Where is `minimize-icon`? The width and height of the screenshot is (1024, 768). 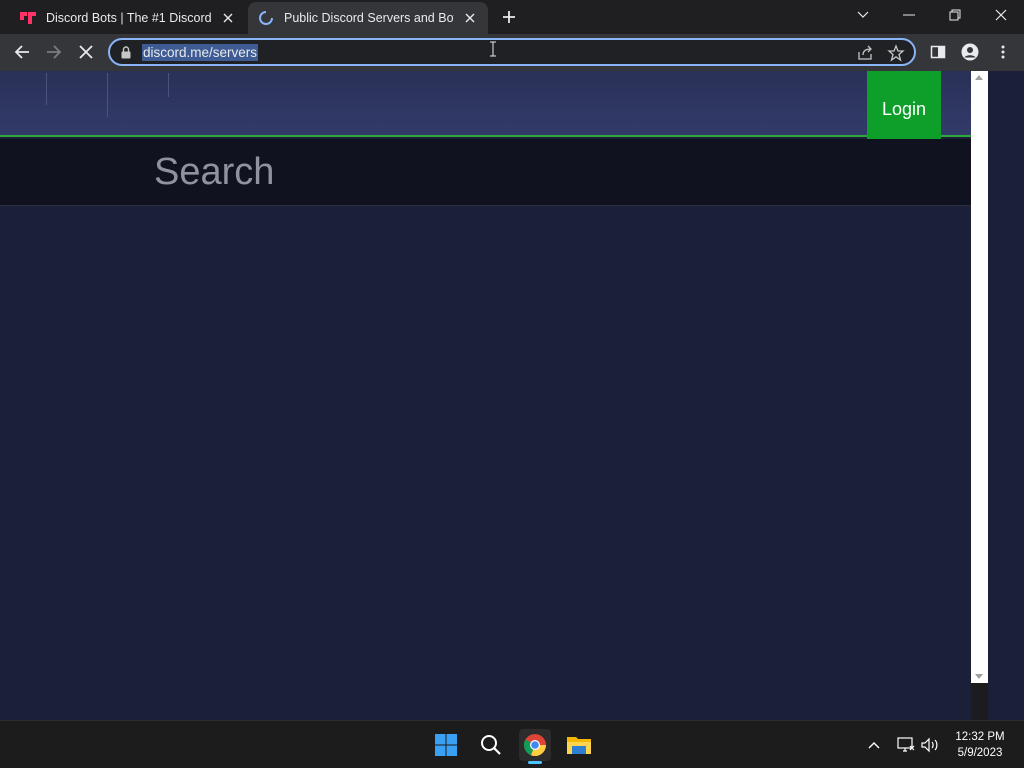 minimize-icon is located at coordinates (909, 15).